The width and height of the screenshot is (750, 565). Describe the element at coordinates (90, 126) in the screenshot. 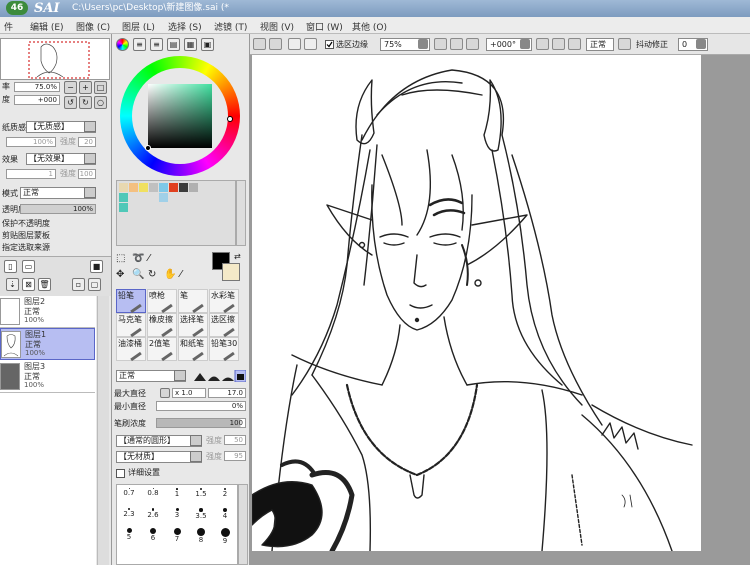

I see `texture-dropdown-icon` at that location.